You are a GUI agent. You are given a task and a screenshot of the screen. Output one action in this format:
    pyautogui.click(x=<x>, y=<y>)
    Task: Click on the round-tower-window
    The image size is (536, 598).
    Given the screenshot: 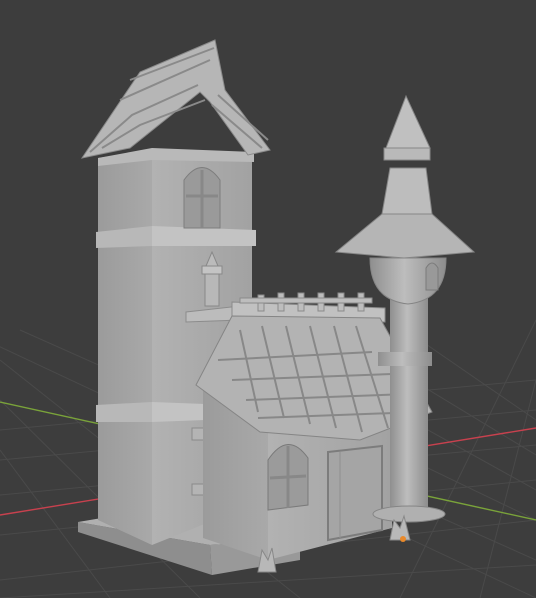 What is the action you would take?
    pyautogui.click(x=432, y=276)
    